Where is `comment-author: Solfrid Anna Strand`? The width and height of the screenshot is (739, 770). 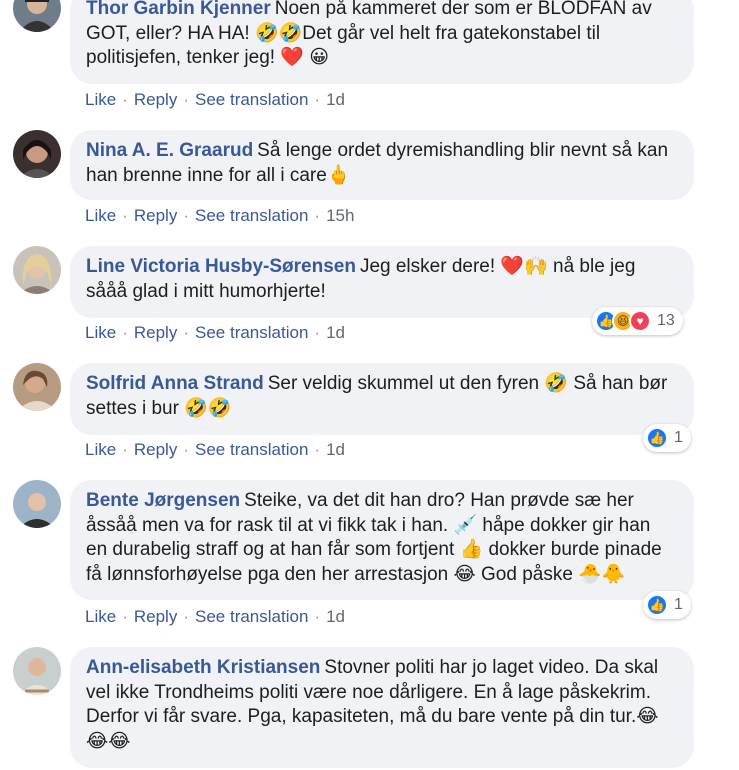
comment-author: Solfrid Anna Strand is located at coordinates (175, 383).